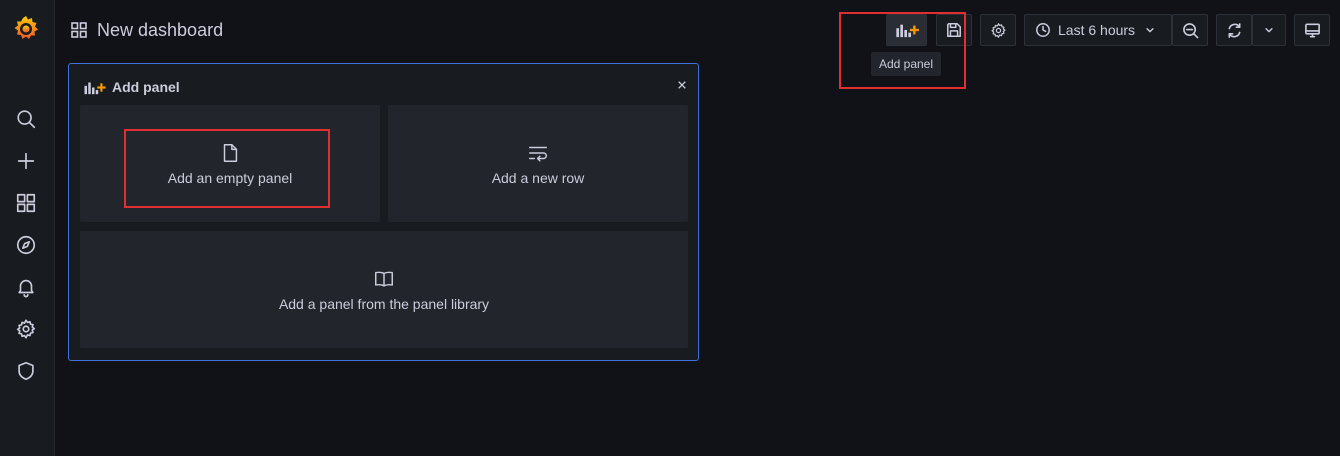  What do you see at coordinates (906, 64) in the screenshot?
I see `add-panel-tooltip: Add panel` at bounding box center [906, 64].